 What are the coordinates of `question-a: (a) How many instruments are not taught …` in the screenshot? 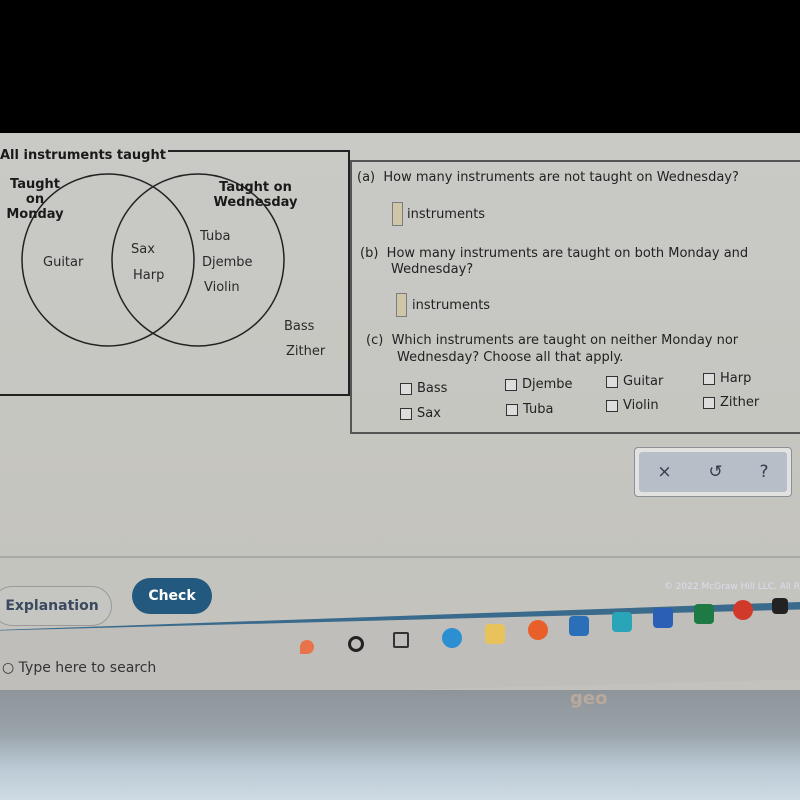 It's located at (548, 178).